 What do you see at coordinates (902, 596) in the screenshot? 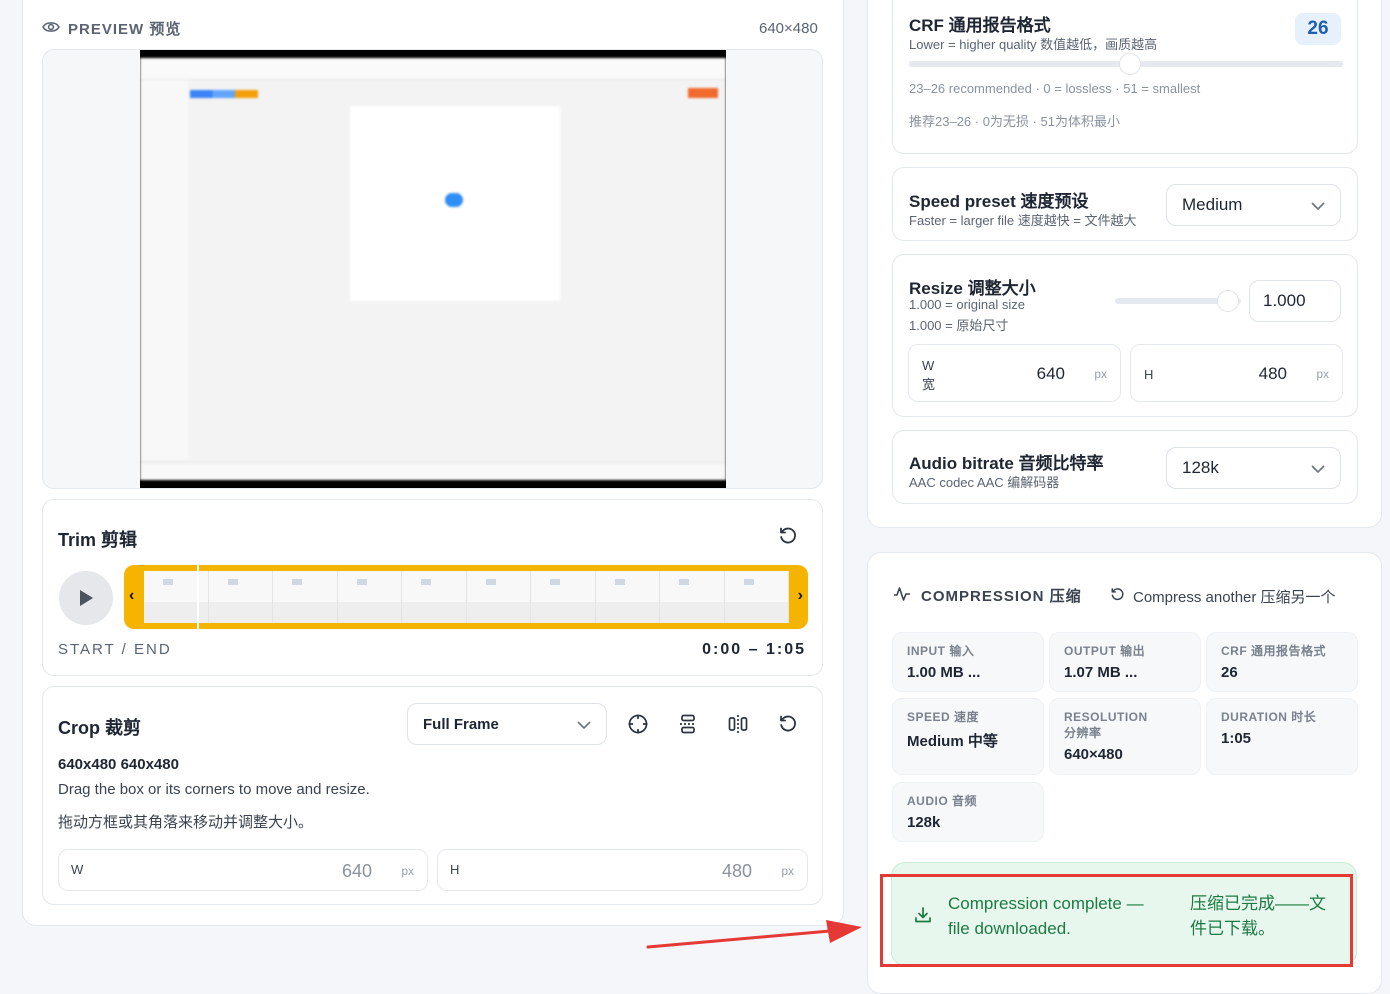
I see `activity-icon` at bounding box center [902, 596].